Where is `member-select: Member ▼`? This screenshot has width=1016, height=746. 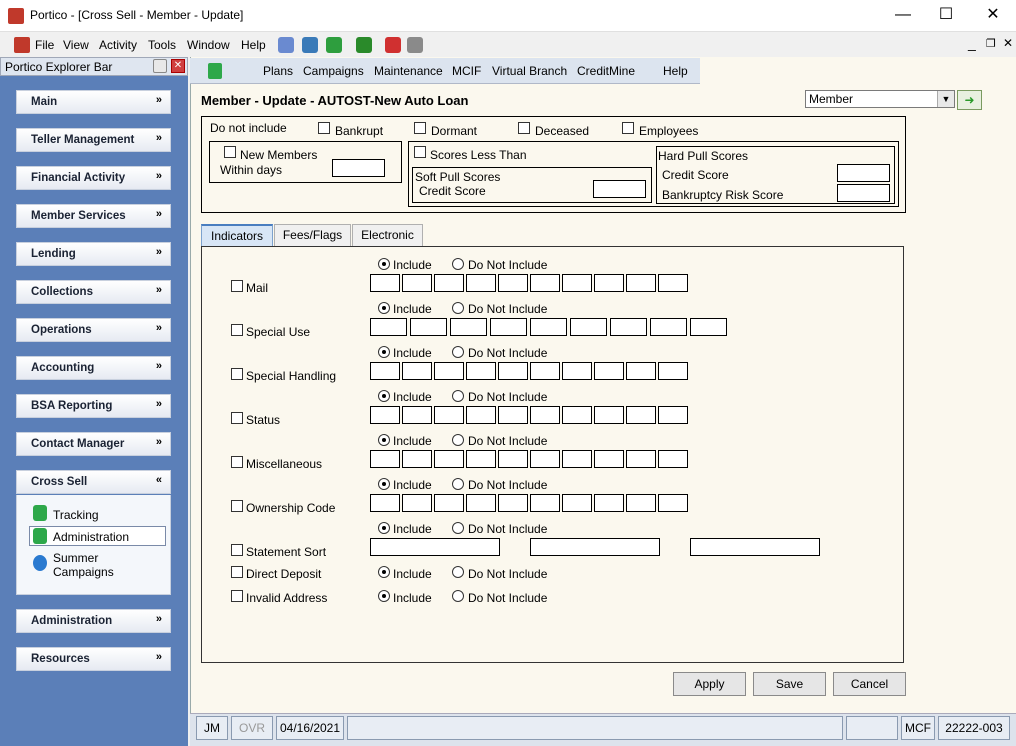
member-select: Member ▼ is located at coordinates (880, 99).